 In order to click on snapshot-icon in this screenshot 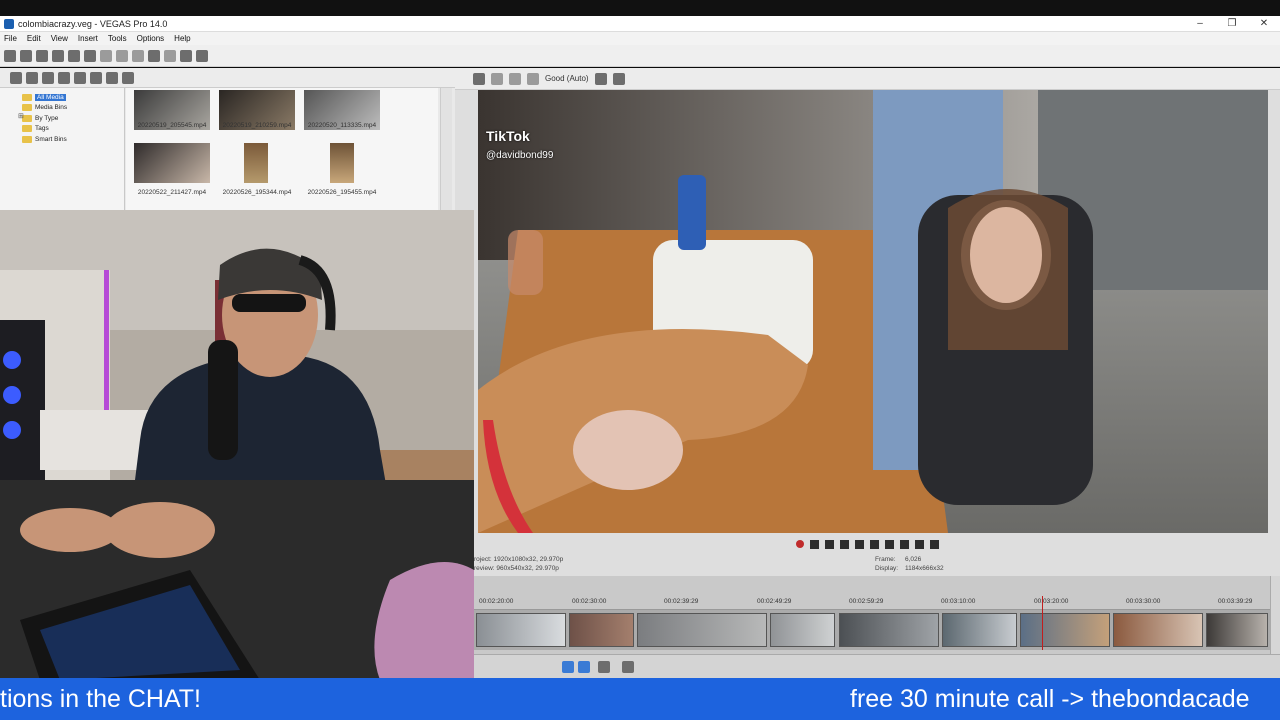, I will do `click(618, 78)`.